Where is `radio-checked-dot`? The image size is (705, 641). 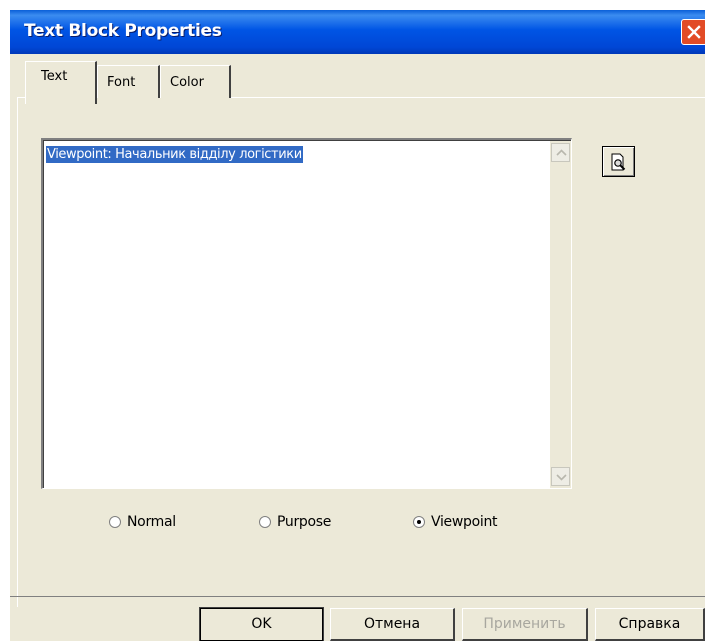 radio-checked-dot is located at coordinates (419, 522).